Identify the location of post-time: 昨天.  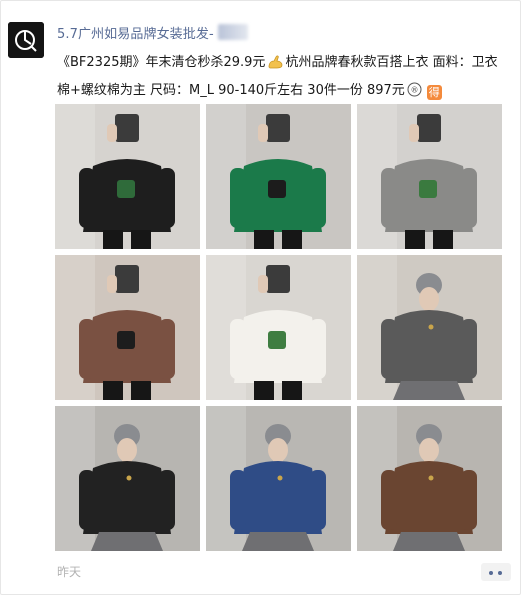
(69, 572).